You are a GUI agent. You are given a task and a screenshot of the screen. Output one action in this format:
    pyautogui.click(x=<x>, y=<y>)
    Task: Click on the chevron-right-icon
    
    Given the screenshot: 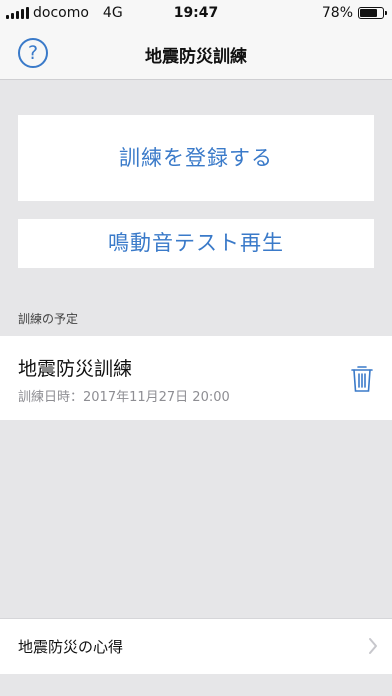 What is the action you would take?
    pyautogui.click(x=373, y=646)
    